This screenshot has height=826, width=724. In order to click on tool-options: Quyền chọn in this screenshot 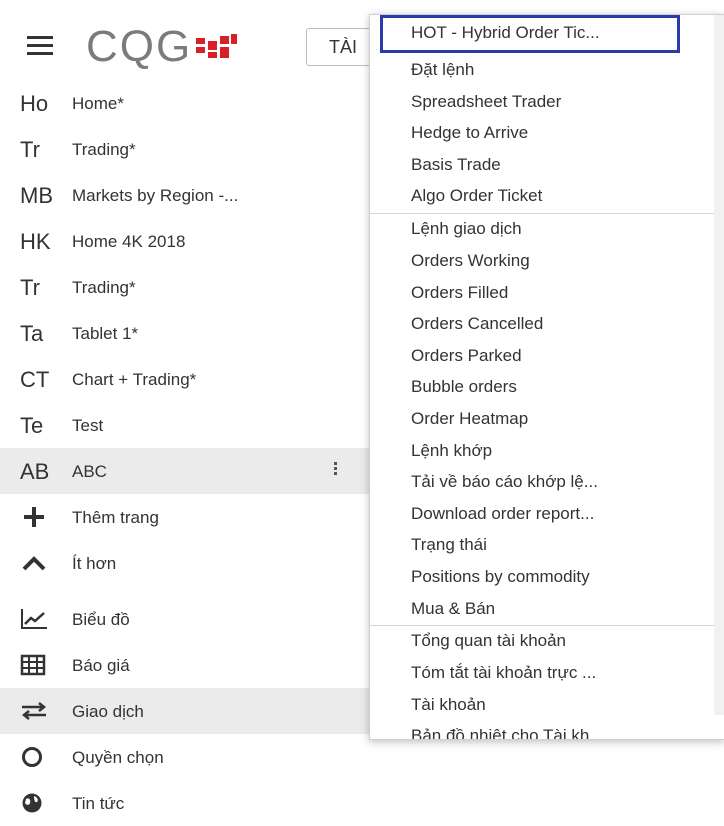, I will do `click(185, 757)`.